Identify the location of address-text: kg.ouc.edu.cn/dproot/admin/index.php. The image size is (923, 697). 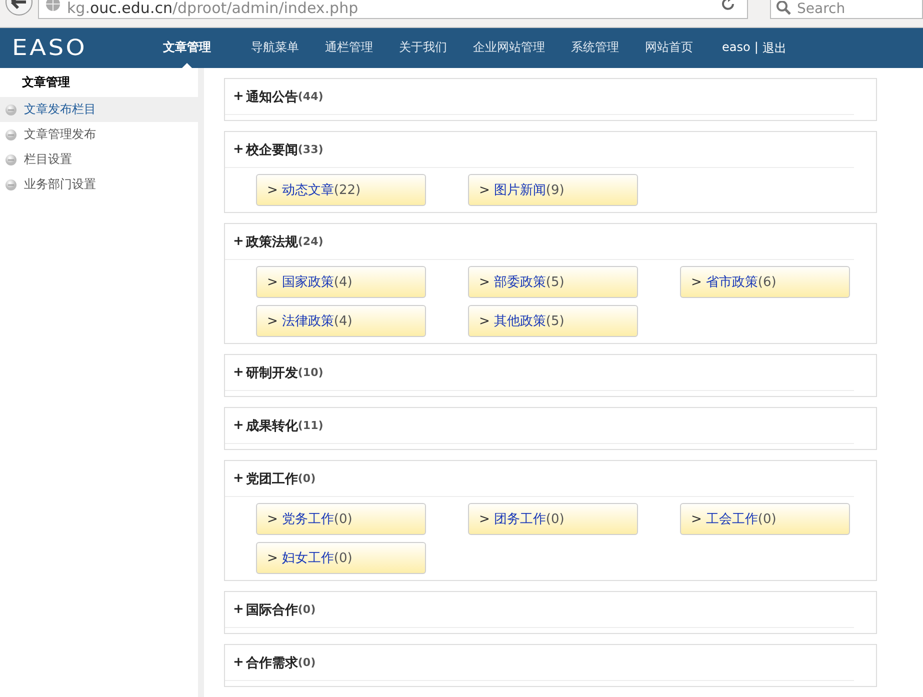
(212, 8).